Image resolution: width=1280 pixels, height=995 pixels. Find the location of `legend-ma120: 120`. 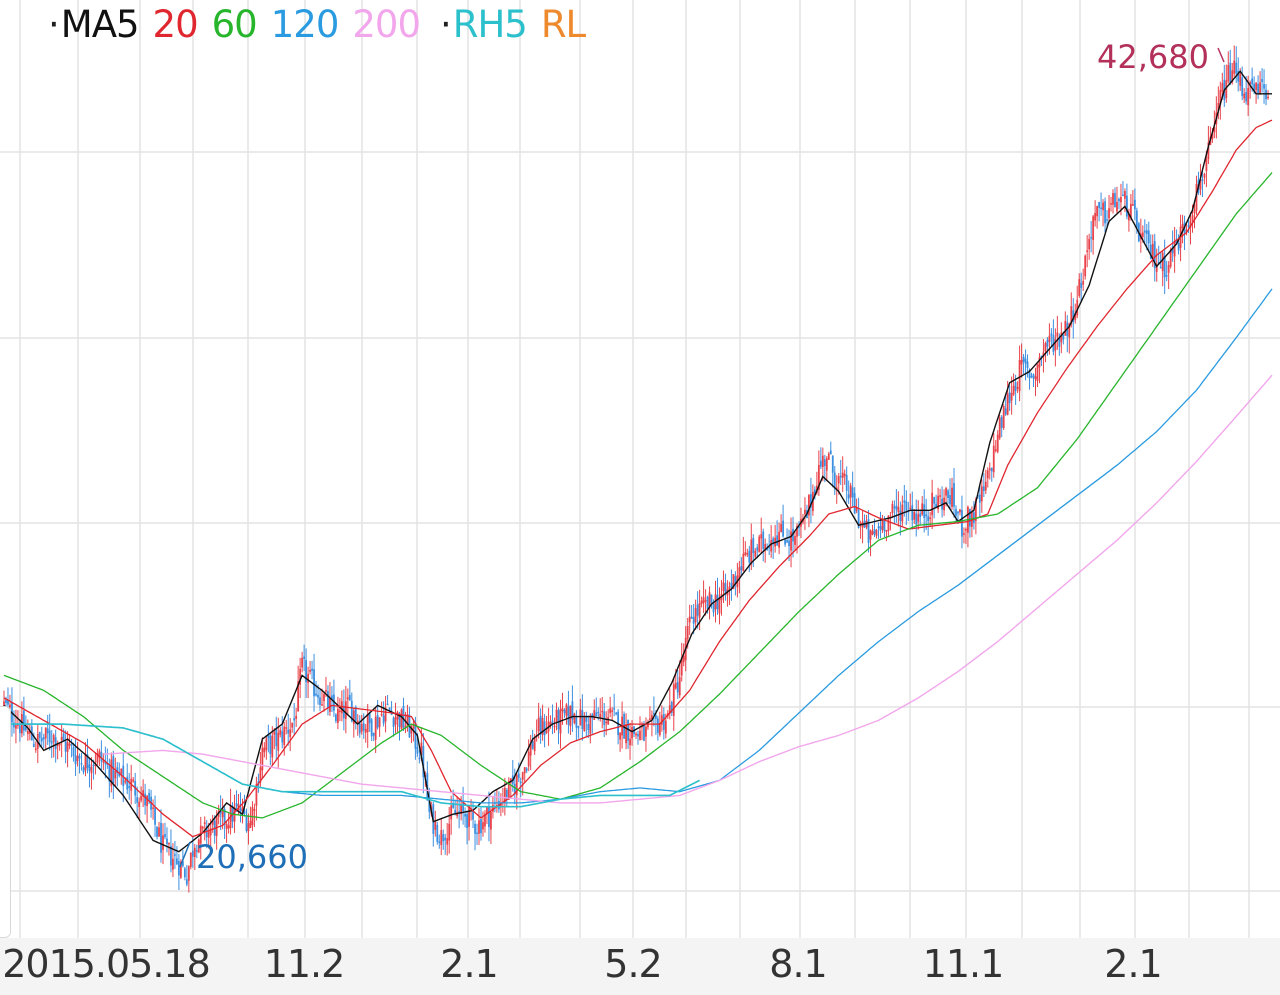

legend-ma120: 120 is located at coordinates (305, 24).